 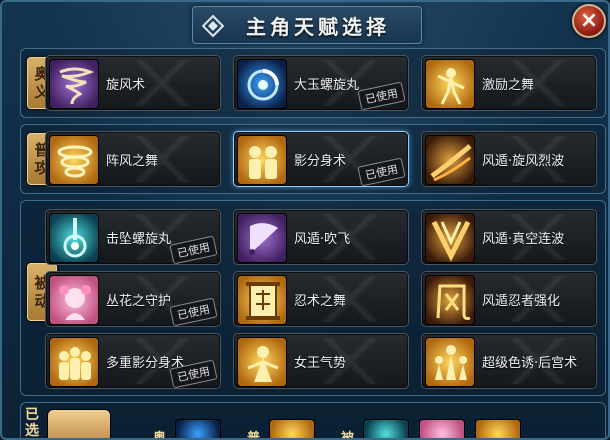 I want to click on skill-card-vacuum-wave: 风遁·真空连波, so click(x=509, y=237).